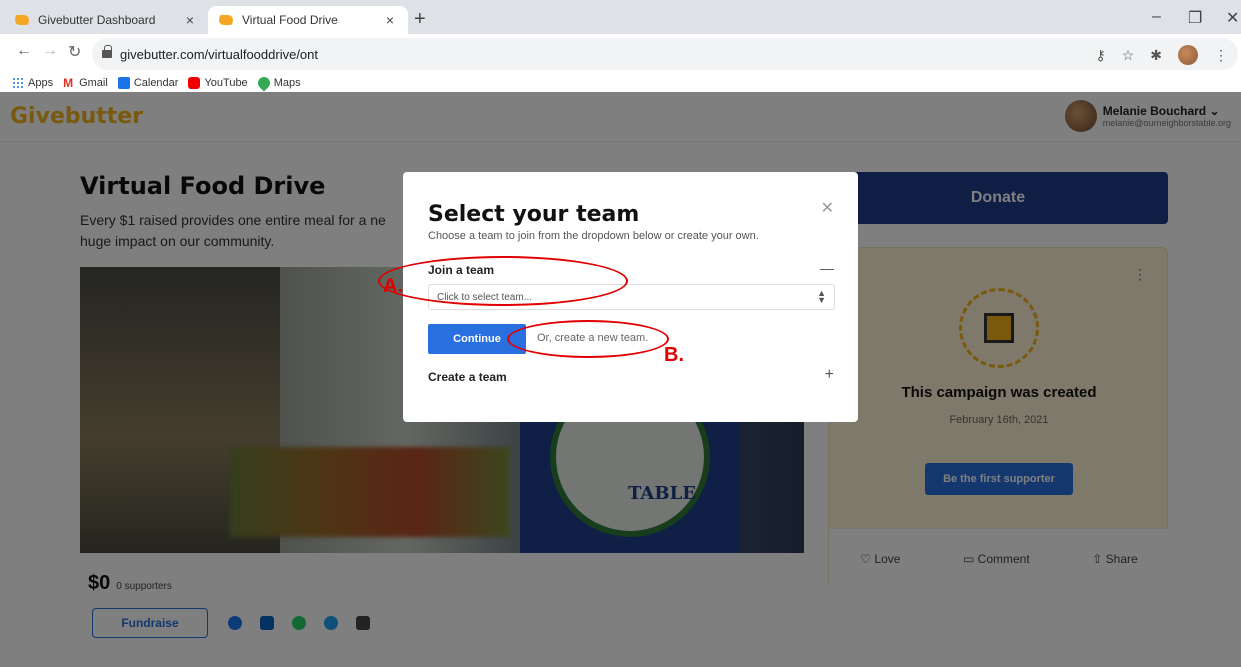  What do you see at coordinates (226, 83) in the screenshot?
I see `bookmark-label: YouTube` at bounding box center [226, 83].